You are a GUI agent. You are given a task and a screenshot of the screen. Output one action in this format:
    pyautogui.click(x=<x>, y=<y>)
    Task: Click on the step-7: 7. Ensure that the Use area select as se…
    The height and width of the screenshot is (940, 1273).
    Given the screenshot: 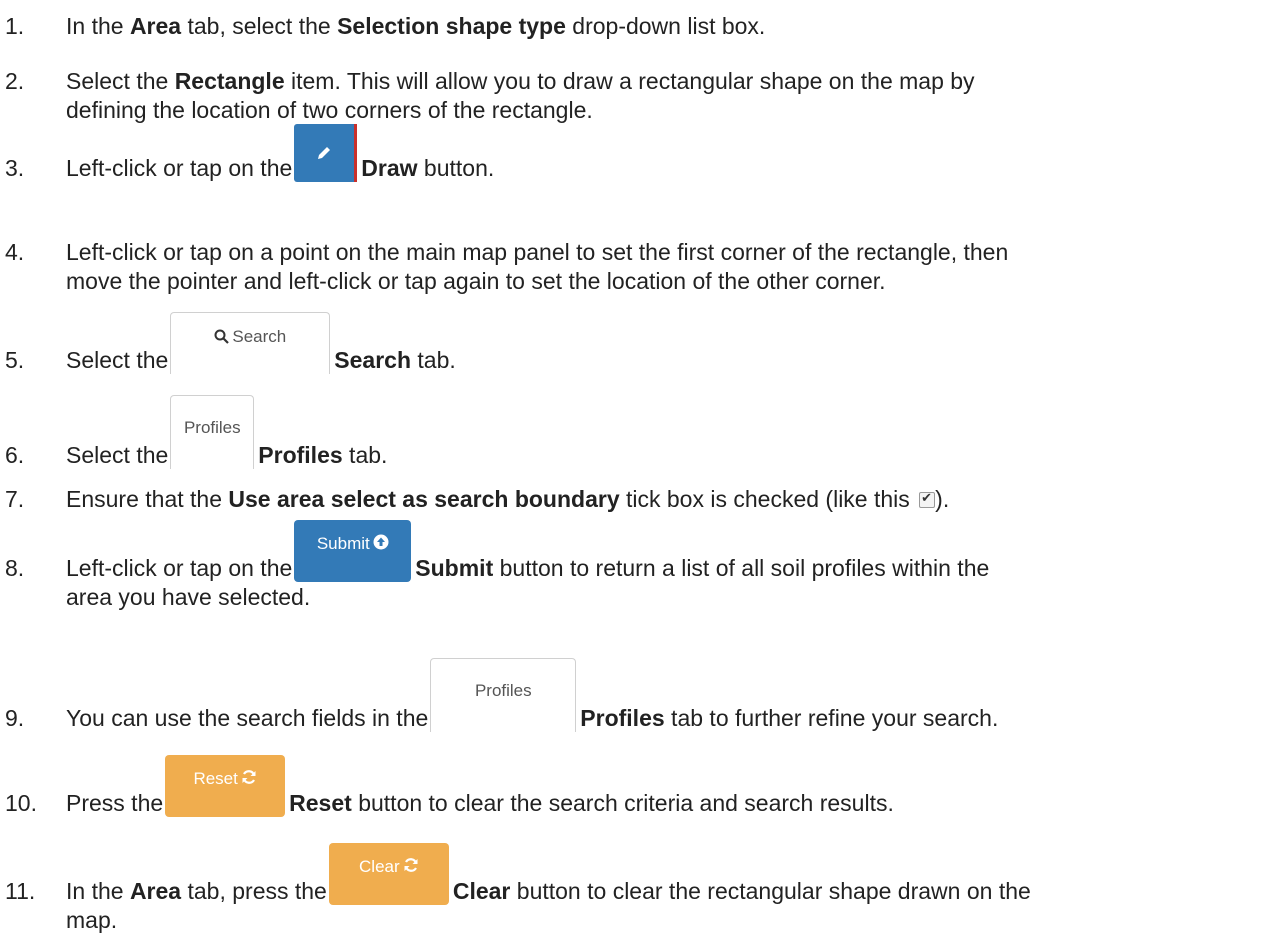 What is the action you would take?
    pyautogui.click(x=636, y=499)
    